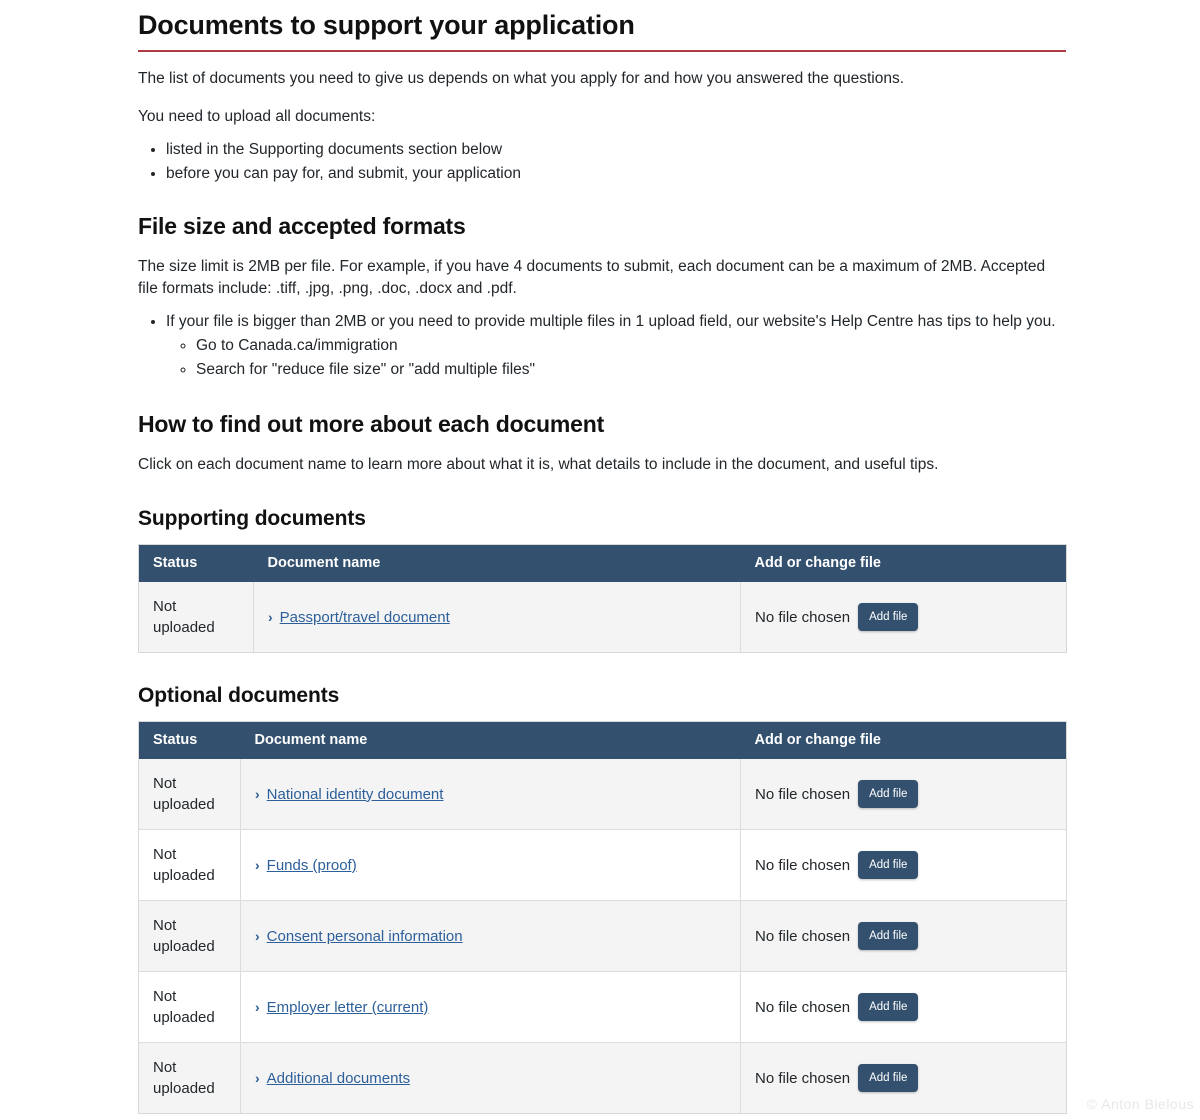 The image size is (1200, 1120). What do you see at coordinates (348, 1007) in the screenshot?
I see `document-link: Employer letter (current)` at bounding box center [348, 1007].